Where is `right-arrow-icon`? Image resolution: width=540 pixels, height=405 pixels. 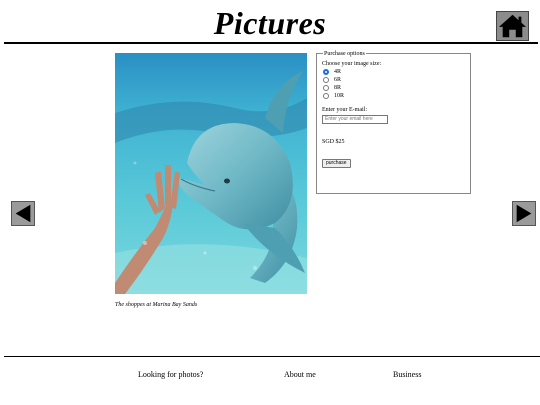 right-arrow-icon is located at coordinates (524, 213).